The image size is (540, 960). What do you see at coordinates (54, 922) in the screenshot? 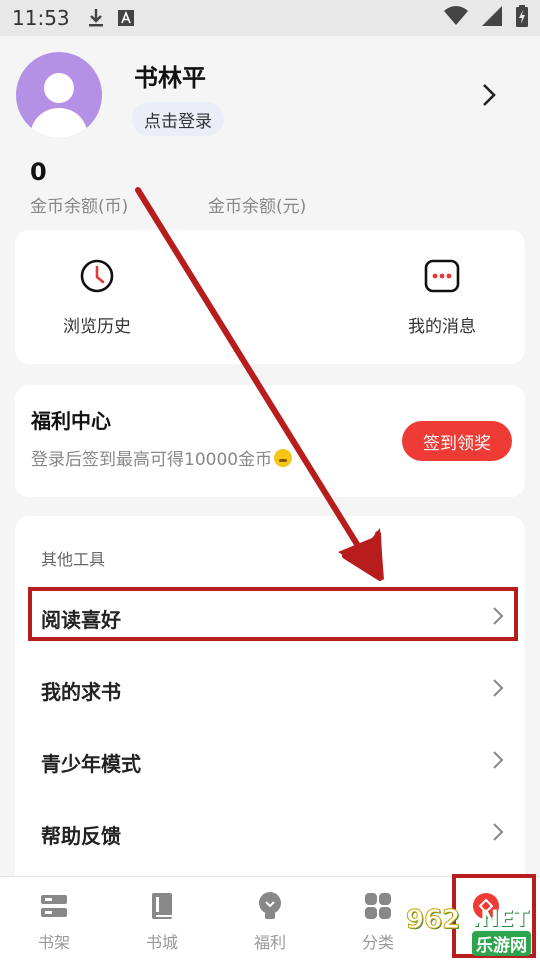
I see `nav-bookshelf: 书架` at bounding box center [54, 922].